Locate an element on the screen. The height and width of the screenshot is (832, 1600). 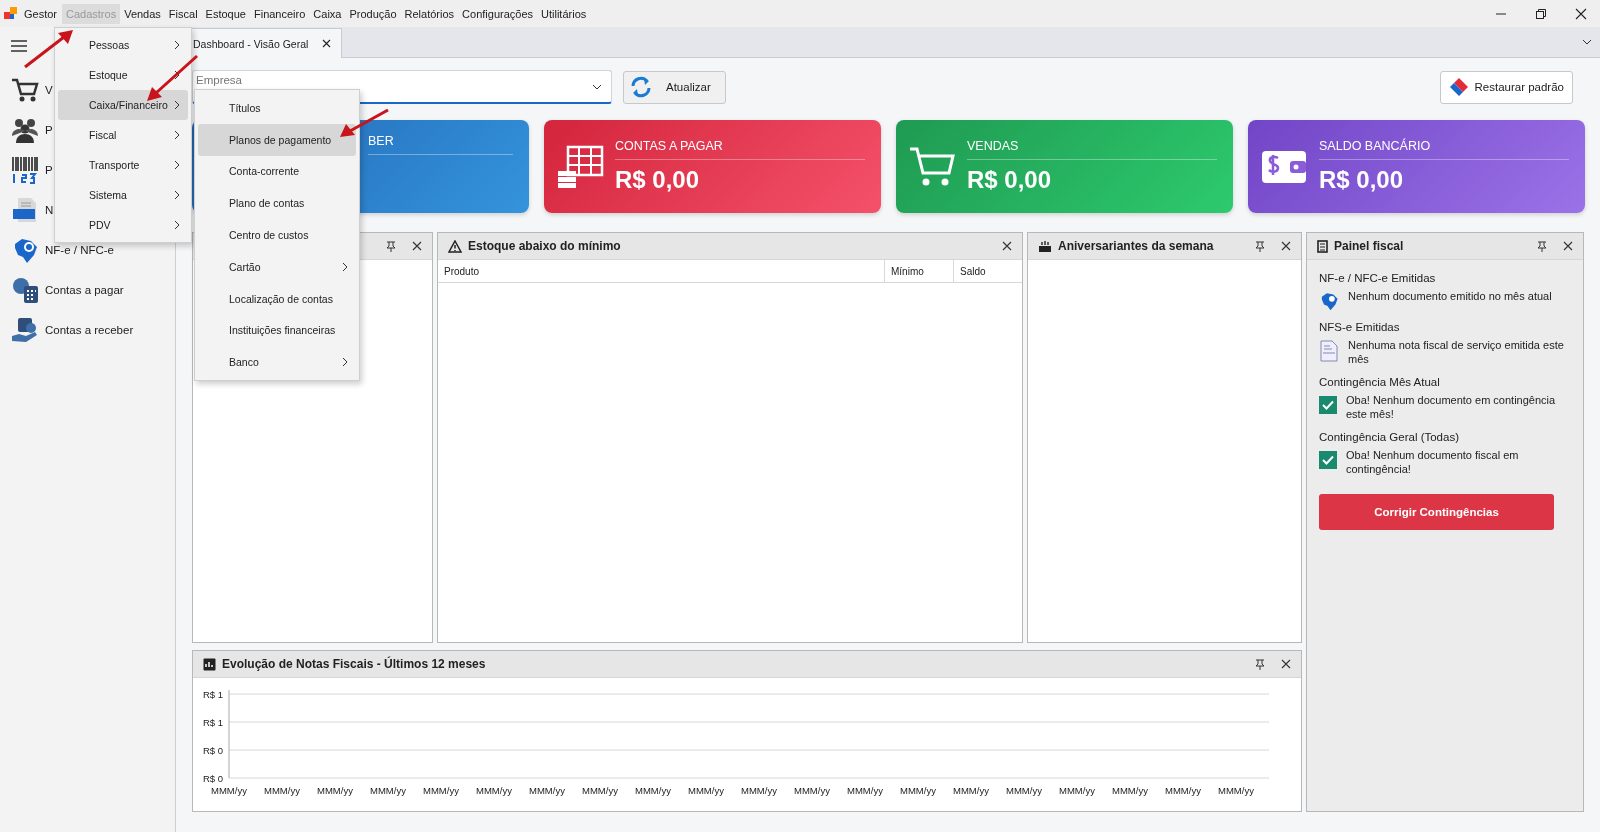
refresh-icon is located at coordinates (641, 87).